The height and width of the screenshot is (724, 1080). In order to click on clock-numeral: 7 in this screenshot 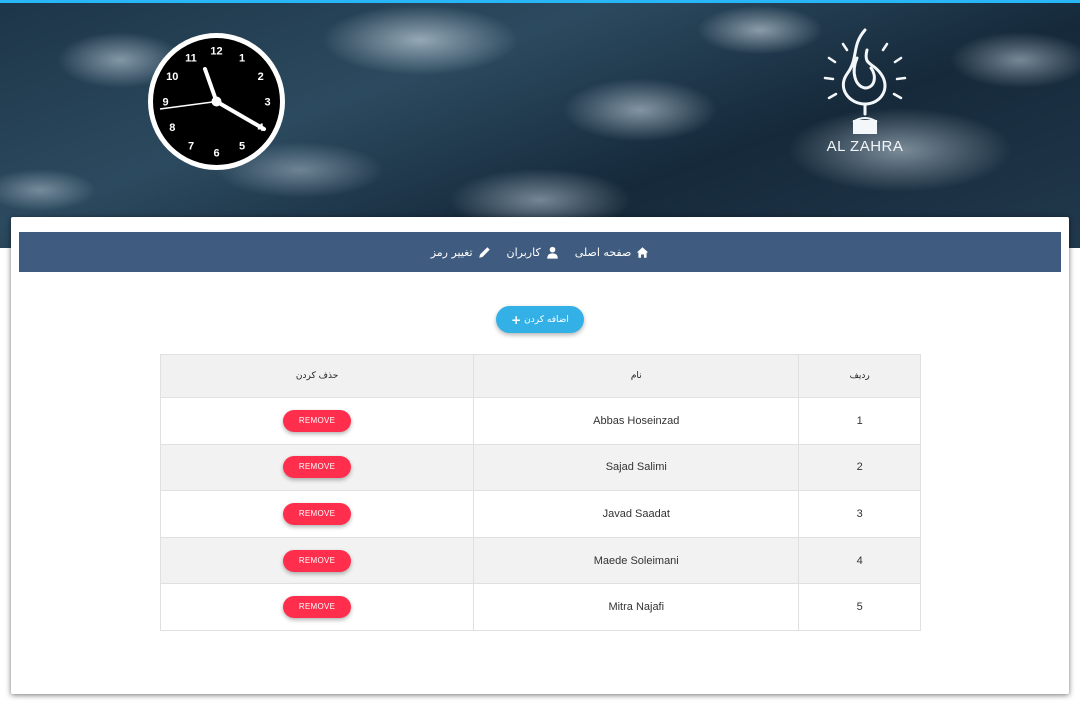, I will do `click(191, 147)`.